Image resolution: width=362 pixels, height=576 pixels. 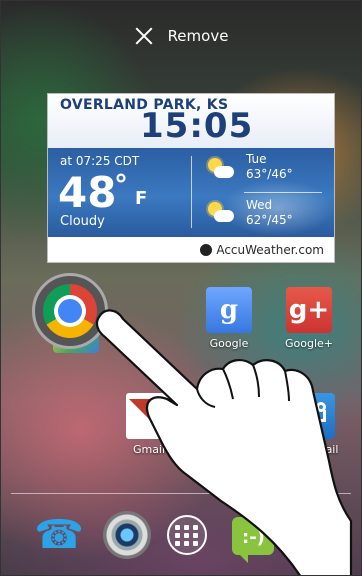 I want to click on chrome-icon, so click(x=70, y=311).